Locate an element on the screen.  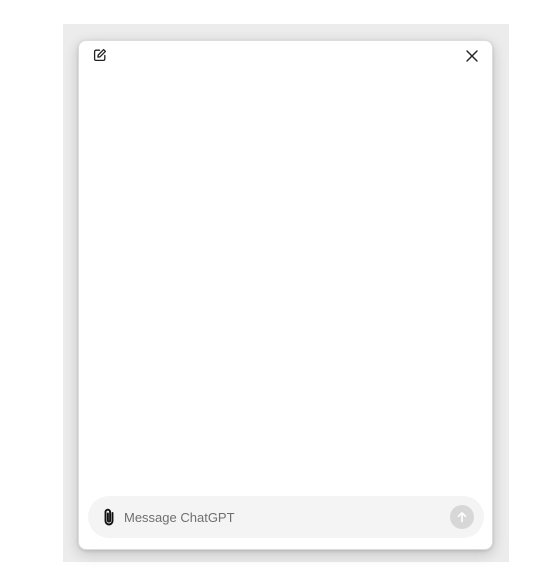
close-button is located at coordinates (472, 56).